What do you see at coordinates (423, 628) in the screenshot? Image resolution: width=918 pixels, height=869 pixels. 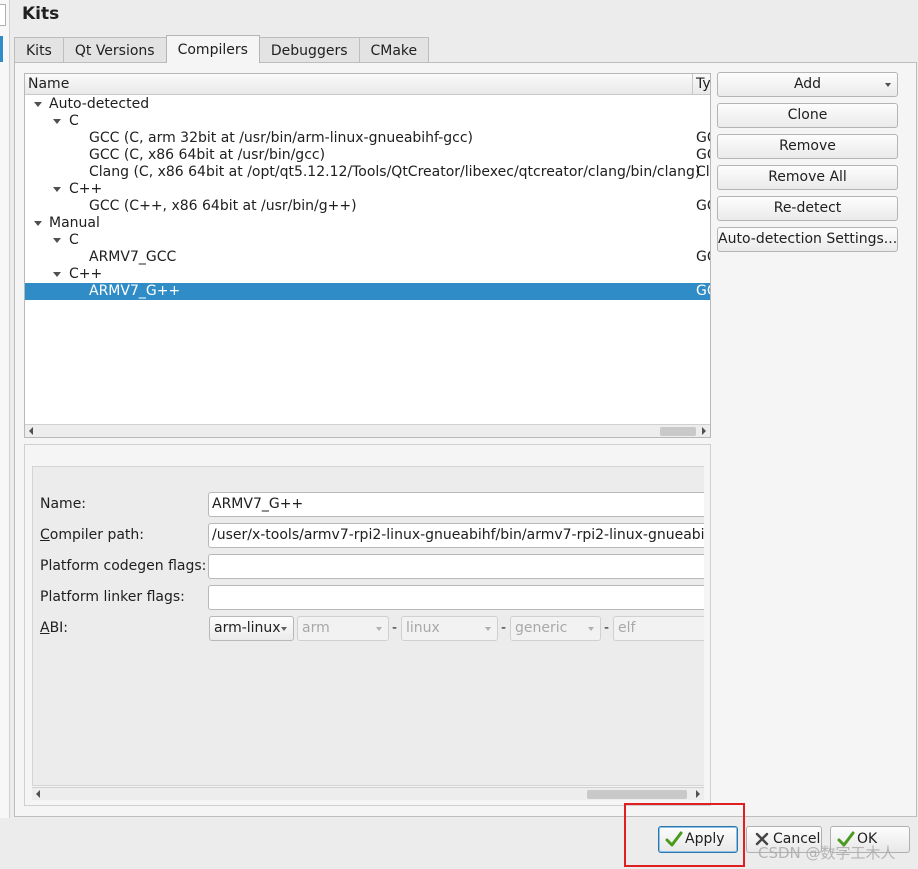 I see `abi-os-value: linux` at bounding box center [423, 628].